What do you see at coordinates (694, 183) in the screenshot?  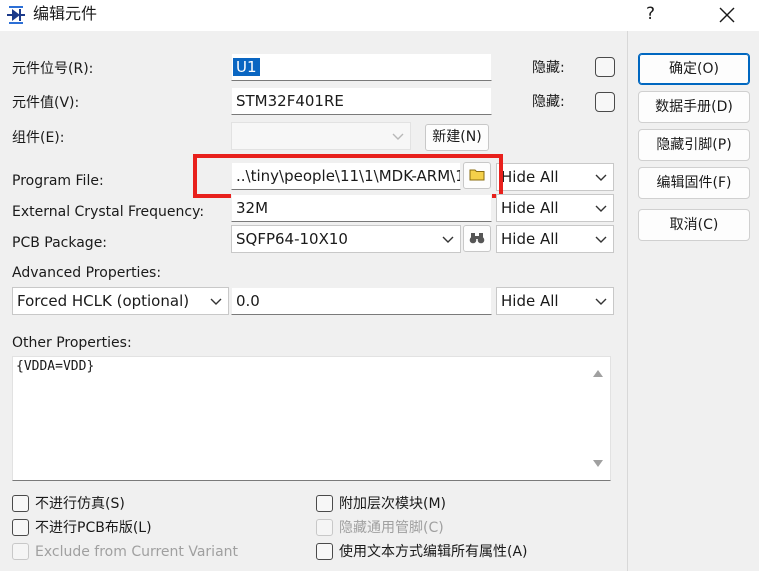 I see `edit-firmware-button: 编辑固件(F)` at bounding box center [694, 183].